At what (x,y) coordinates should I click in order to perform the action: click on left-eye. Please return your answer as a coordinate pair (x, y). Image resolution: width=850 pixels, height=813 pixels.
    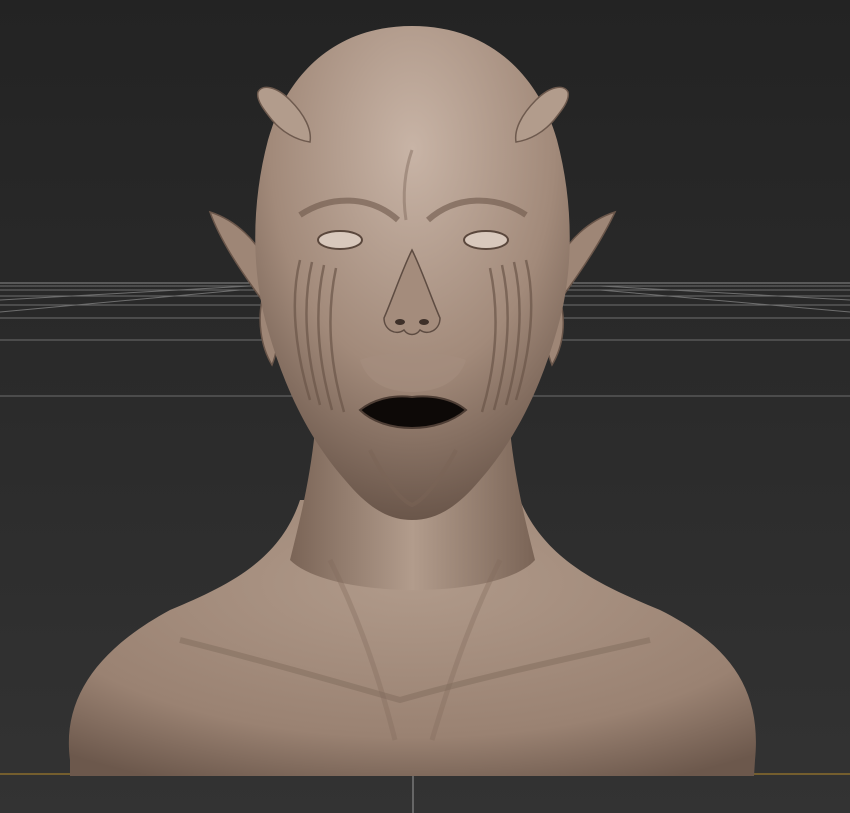
    Looking at the image, I should click on (340, 240).